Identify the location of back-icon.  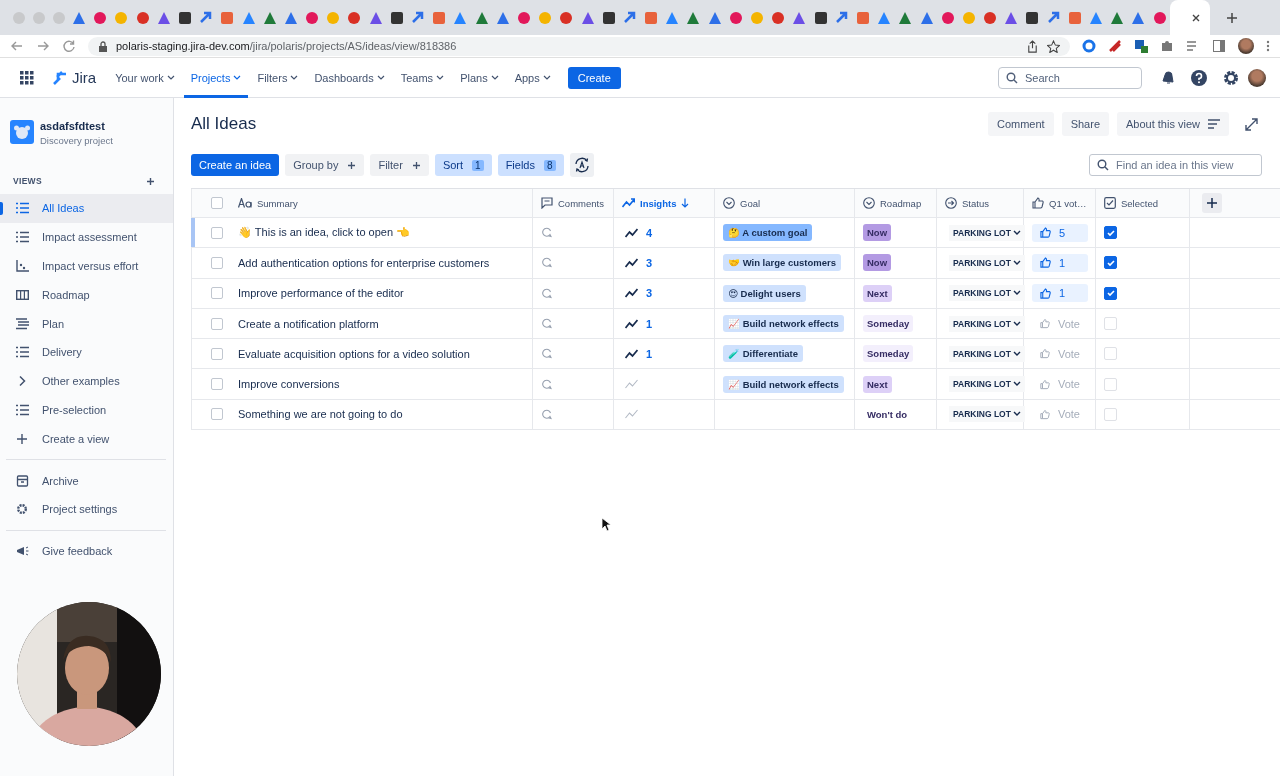
(17, 46).